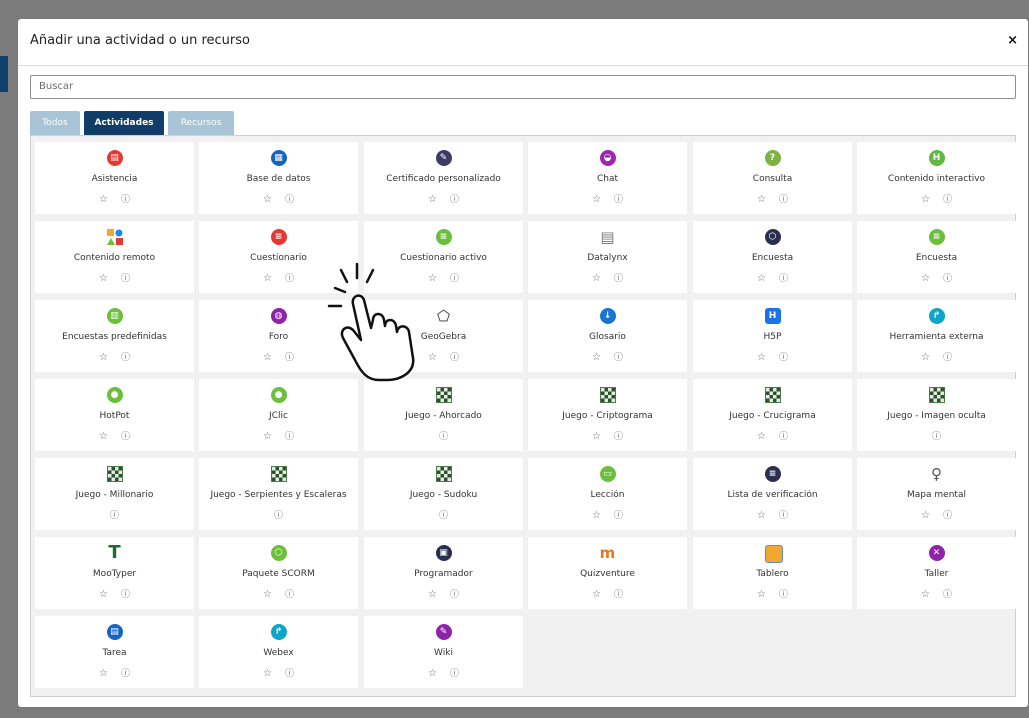  I want to click on activity-tile: Juego - Imagen oculta ⓘ, so click(936, 415).